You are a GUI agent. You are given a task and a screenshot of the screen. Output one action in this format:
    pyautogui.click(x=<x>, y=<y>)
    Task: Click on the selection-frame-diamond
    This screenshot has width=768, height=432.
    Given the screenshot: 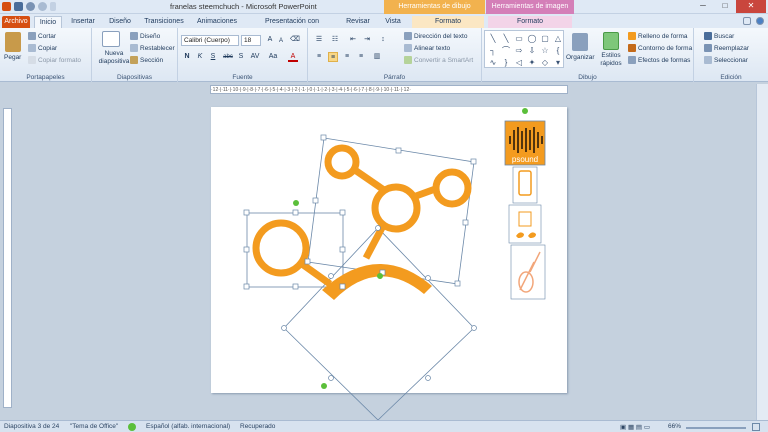 What is the action you would take?
    pyautogui.click(x=379, y=323)
    